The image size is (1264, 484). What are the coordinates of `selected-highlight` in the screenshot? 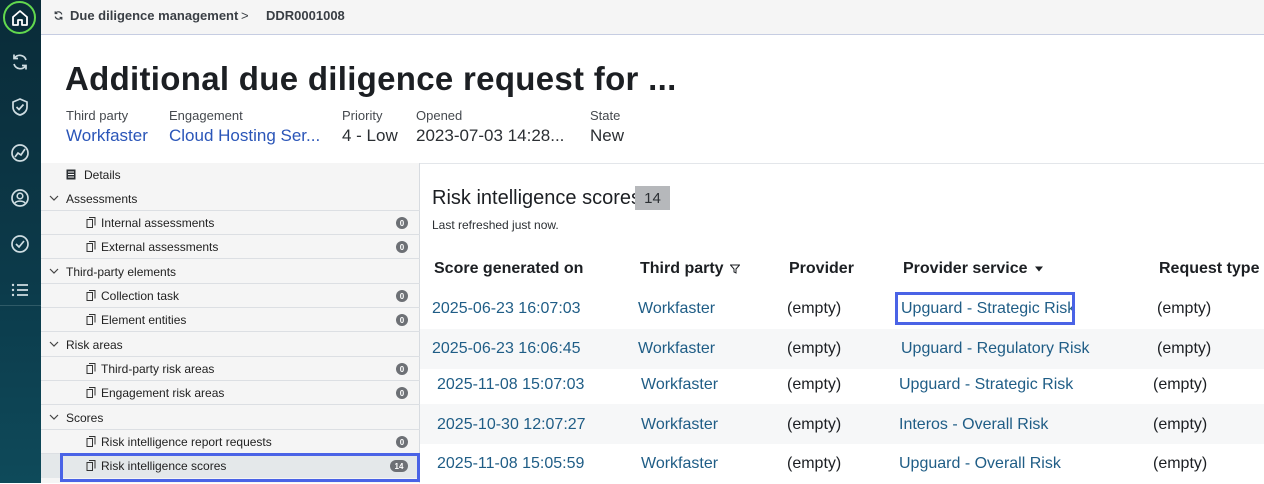 It's located at (240, 467).